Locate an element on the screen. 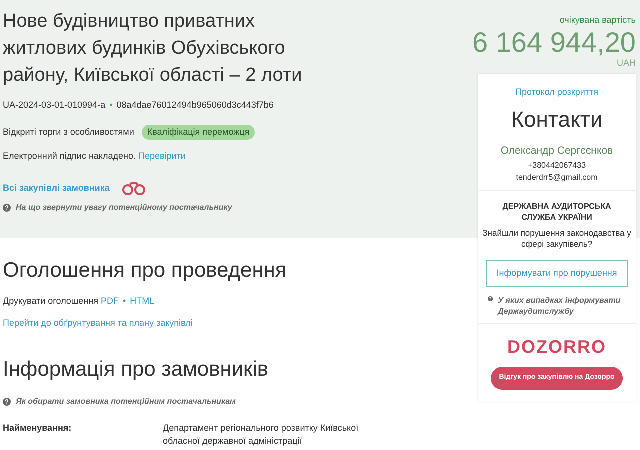 This screenshot has width=640, height=450. status-badge: Кваліфікація переможця is located at coordinates (198, 132).